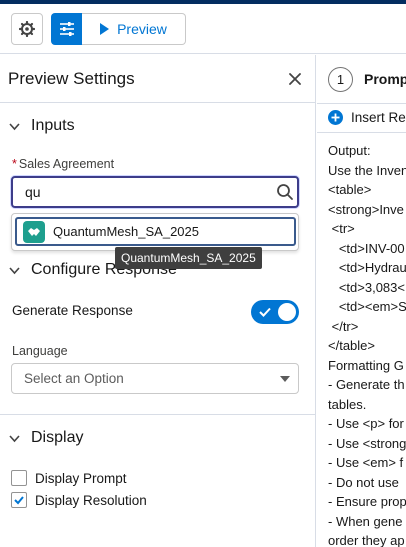 The image size is (406, 547). I want to click on display-section-toggle: Display, so click(45, 438).